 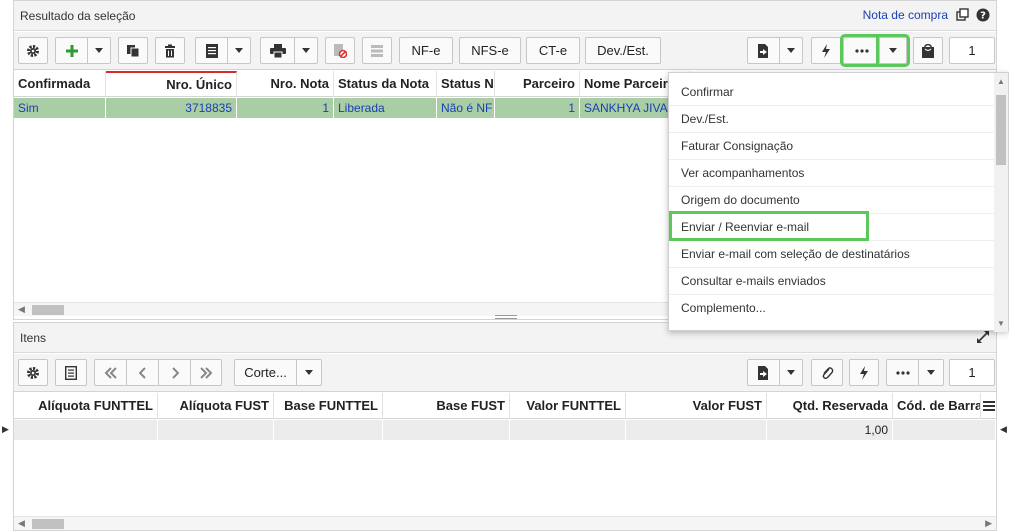 I want to click on attach-button, so click(x=827, y=372).